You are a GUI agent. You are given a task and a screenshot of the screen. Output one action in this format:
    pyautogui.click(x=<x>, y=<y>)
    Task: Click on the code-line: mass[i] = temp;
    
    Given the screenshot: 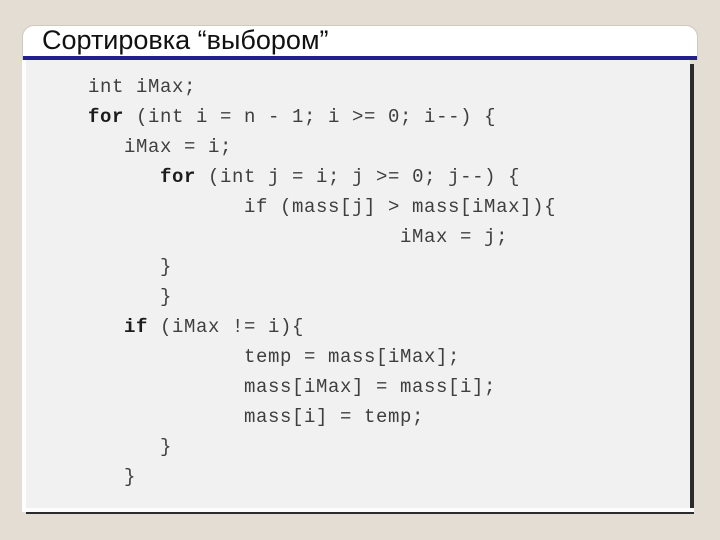 What is the action you would take?
    pyautogui.click(x=256, y=417)
    